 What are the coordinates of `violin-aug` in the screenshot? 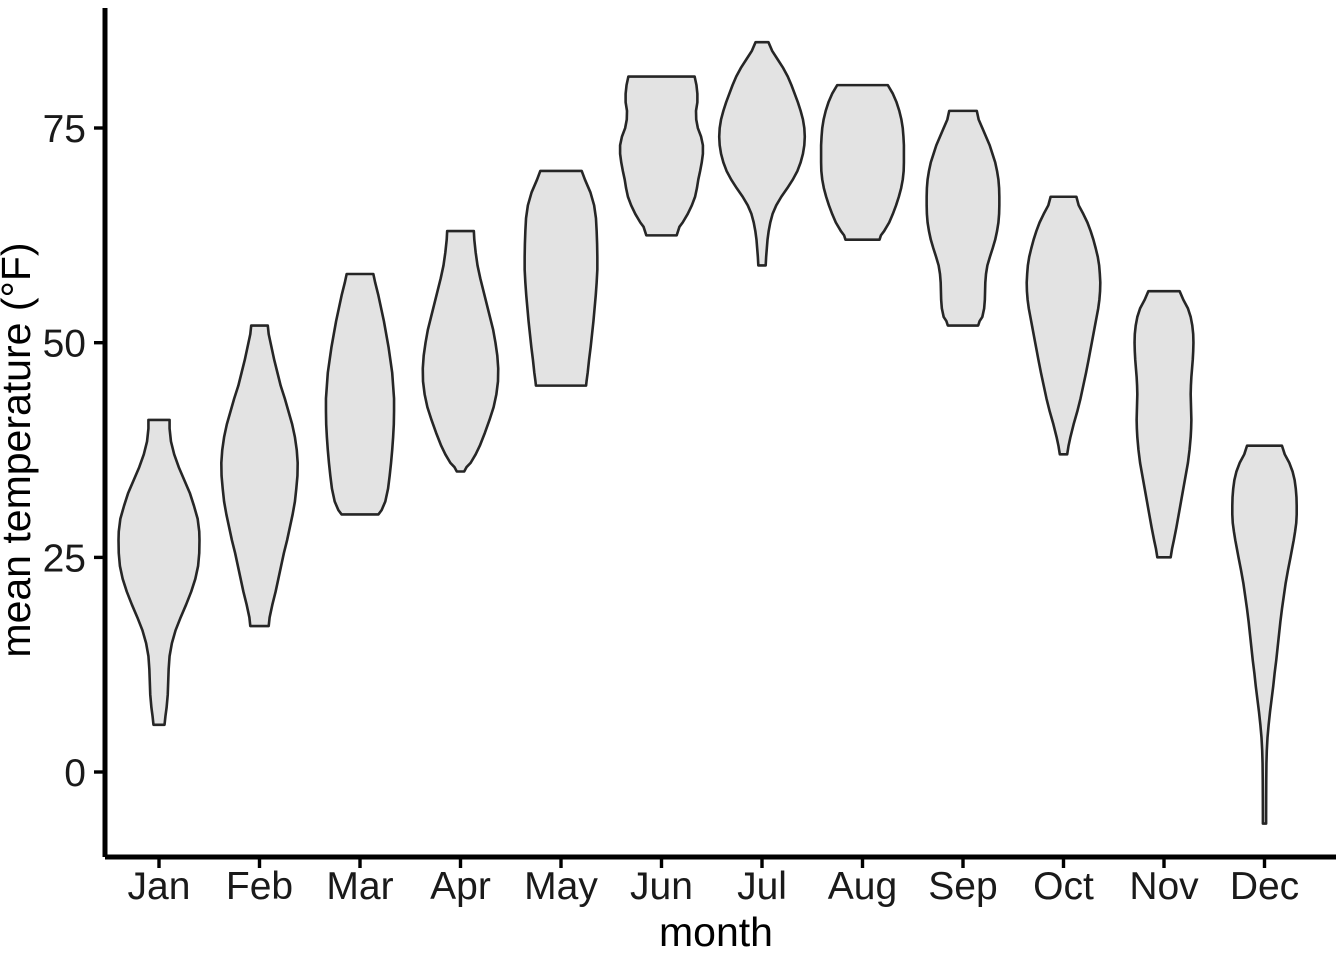 It's located at (862, 162).